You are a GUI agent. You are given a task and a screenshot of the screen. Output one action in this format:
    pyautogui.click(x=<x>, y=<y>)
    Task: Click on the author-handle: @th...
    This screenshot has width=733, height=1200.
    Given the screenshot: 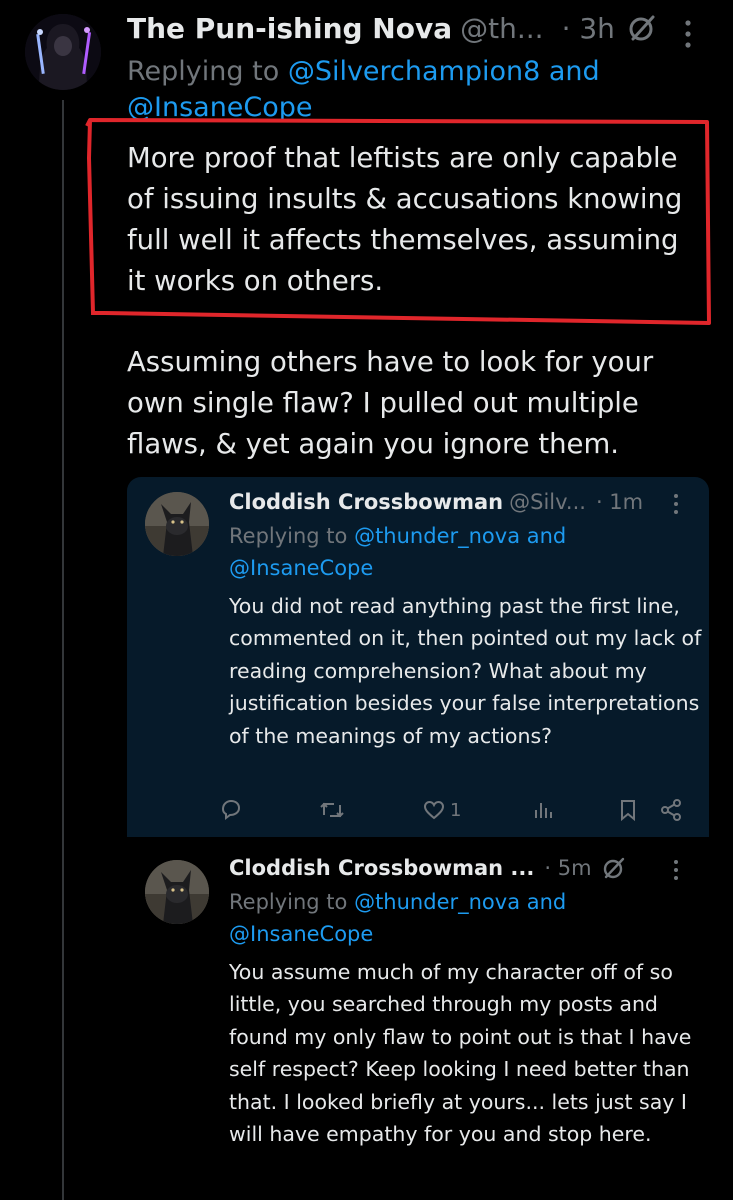 What is the action you would take?
    pyautogui.click(x=501, y=28)
    